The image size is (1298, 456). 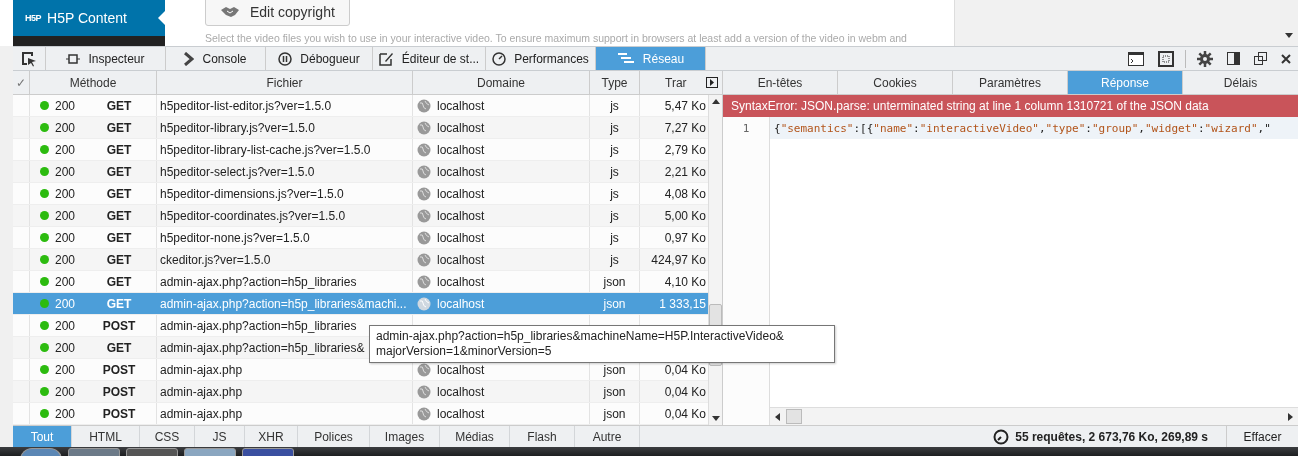 I want to click on column-header: Type, so click(x=615, y=82).